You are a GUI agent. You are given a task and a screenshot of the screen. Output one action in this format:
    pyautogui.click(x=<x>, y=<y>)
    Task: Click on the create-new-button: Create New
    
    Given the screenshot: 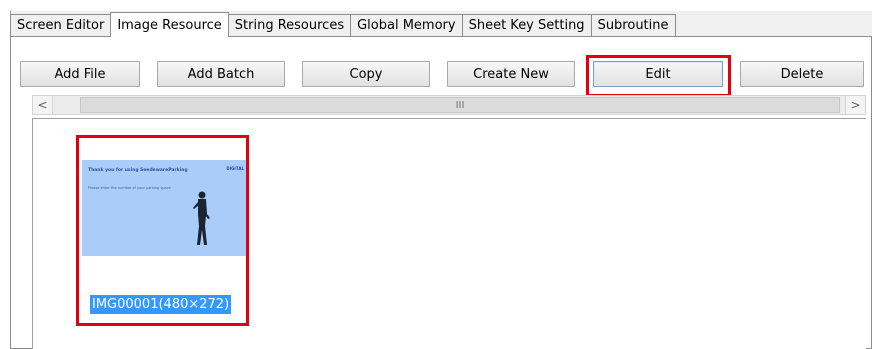 What is the action you would take?
    pyautogui.click(x=511, y=74)
    